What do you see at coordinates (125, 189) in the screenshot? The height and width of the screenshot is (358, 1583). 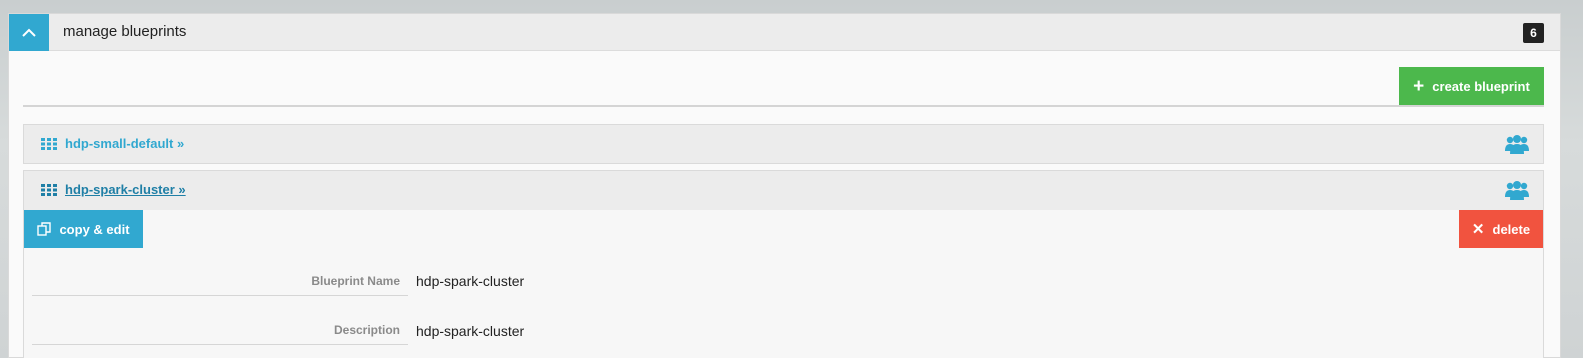 I see `blueprint-name-link: hdp-spark-cluster »` at bounding box center [125, 189].